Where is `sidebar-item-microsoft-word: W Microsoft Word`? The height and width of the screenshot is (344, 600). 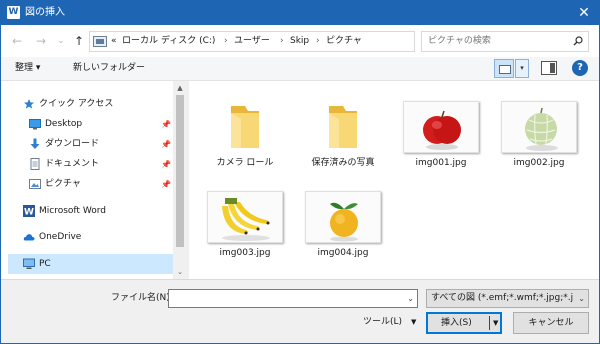 sidebar-item-microsoft-word: W Microsoft Word is located at coordinates (87, 211).